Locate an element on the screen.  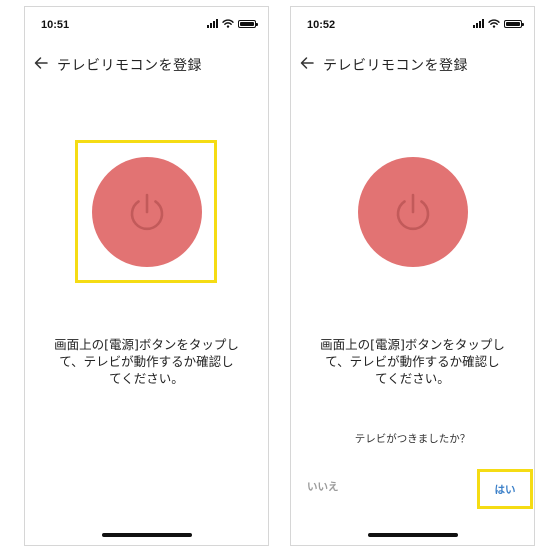
yes-button-label: はい is located at coordinates (505, 489).